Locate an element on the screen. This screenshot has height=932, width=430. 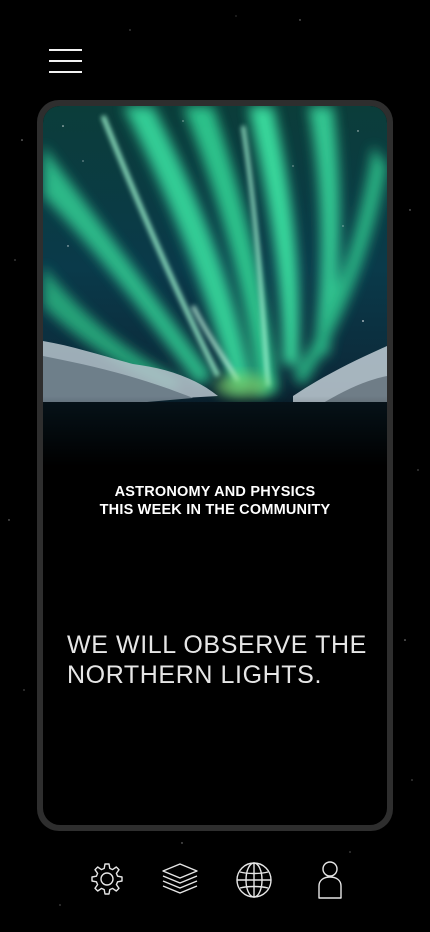
globe-icon is located at coordinates (254, 880).